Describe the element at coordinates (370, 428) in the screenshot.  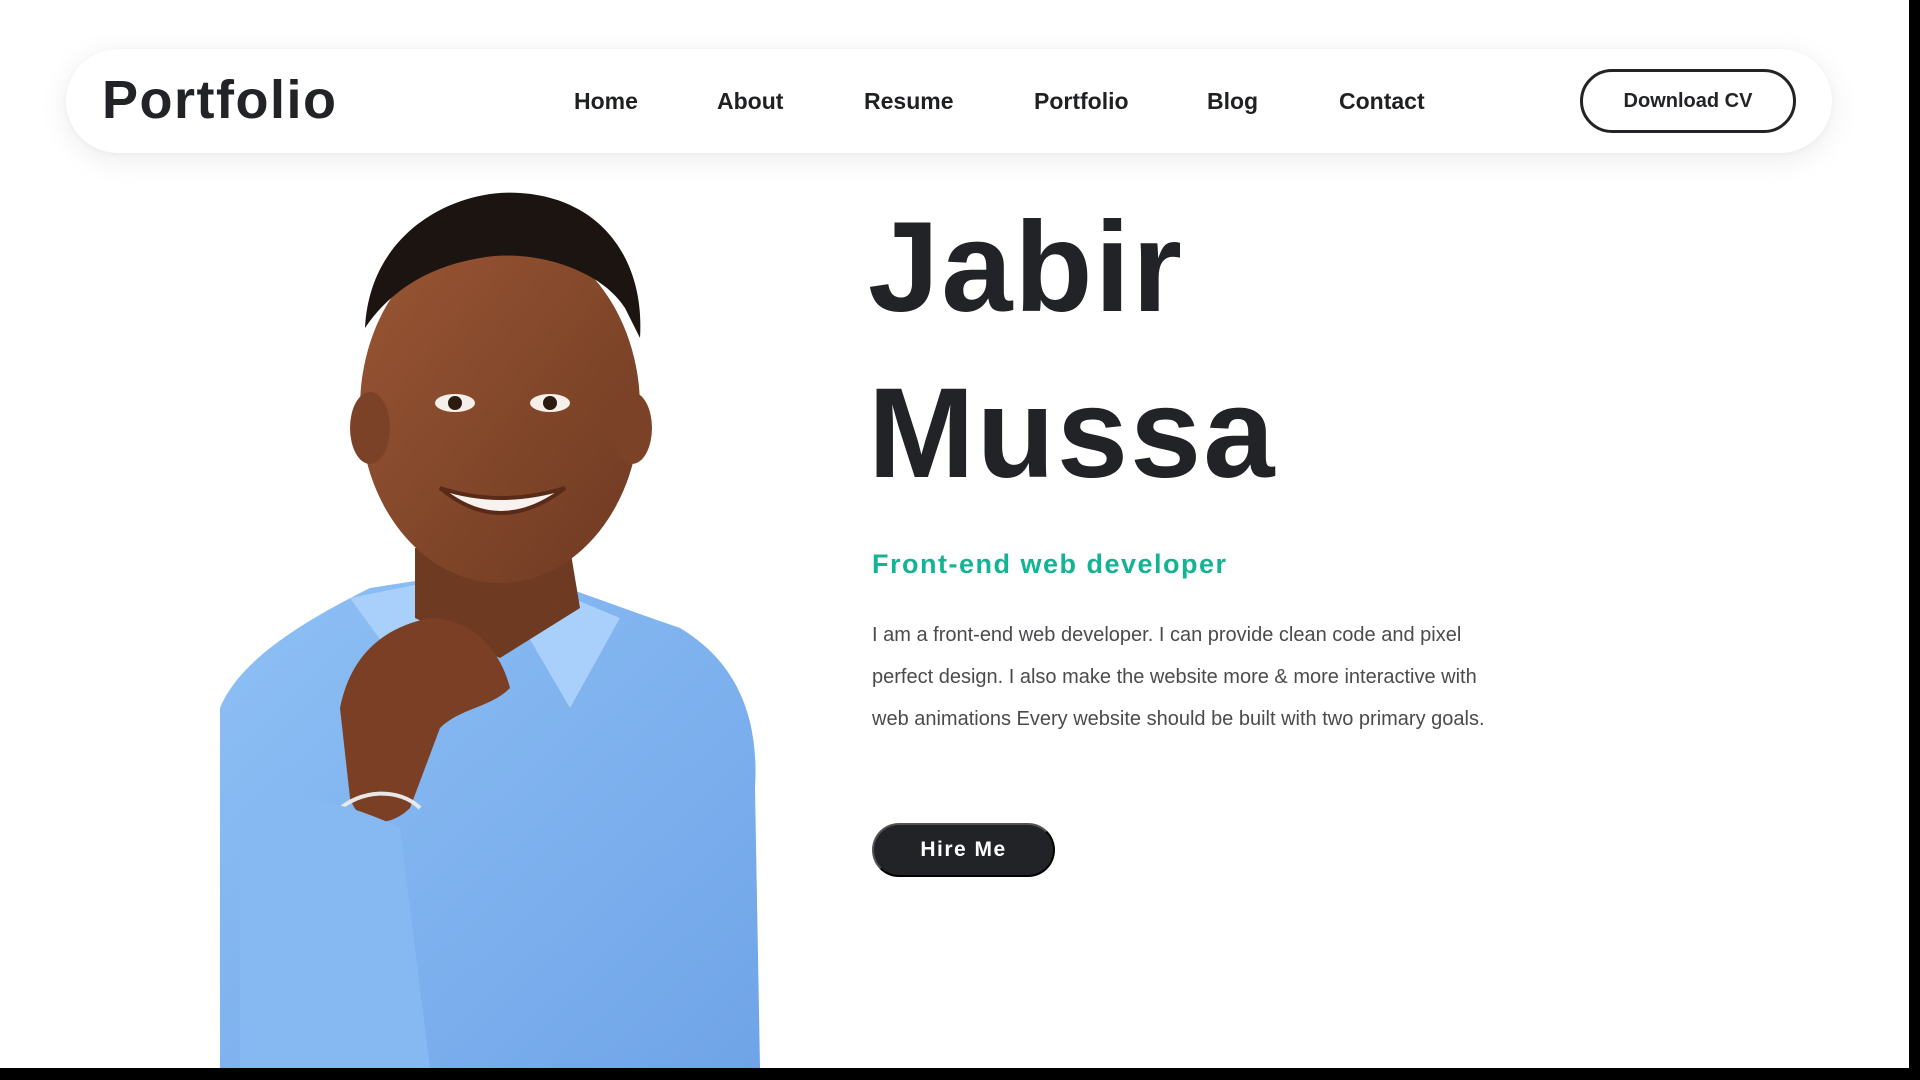
I see `left-ear` at that location.